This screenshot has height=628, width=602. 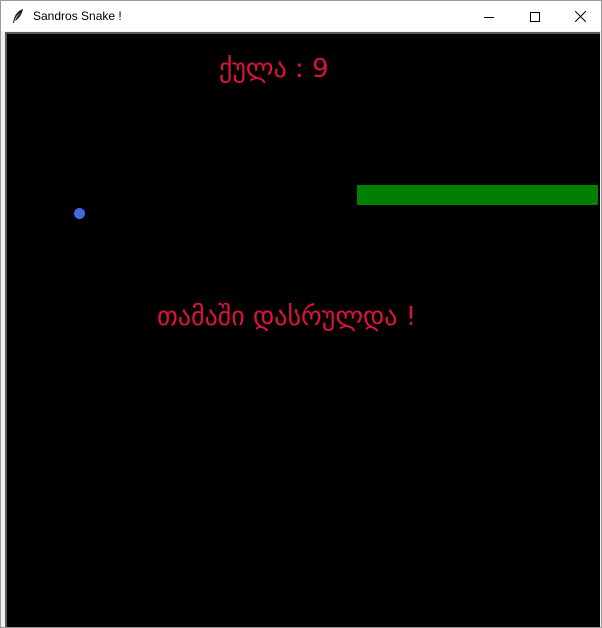 I want to click on maximize-icon, so click(x=535, y=16).